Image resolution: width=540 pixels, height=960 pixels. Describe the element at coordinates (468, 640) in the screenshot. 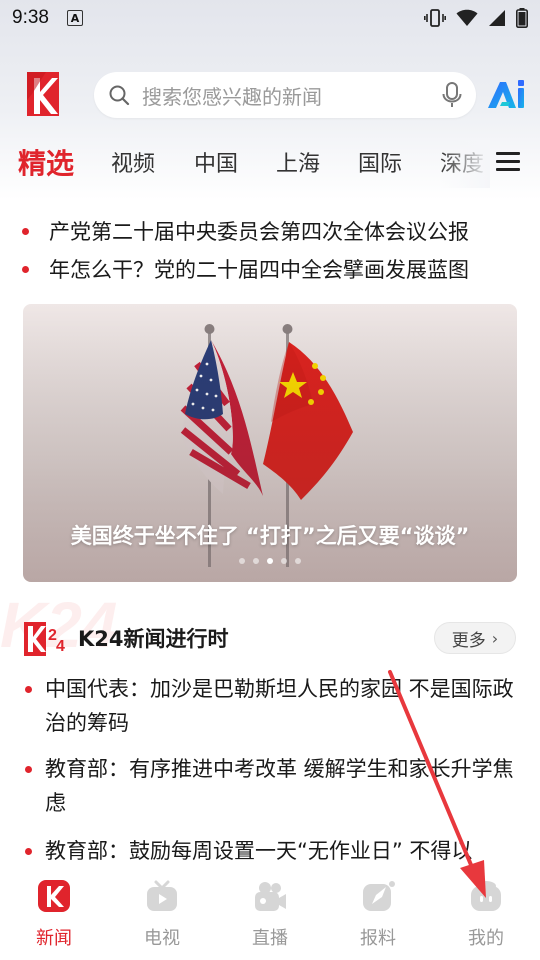

I see `more-label: 更多` at that location.